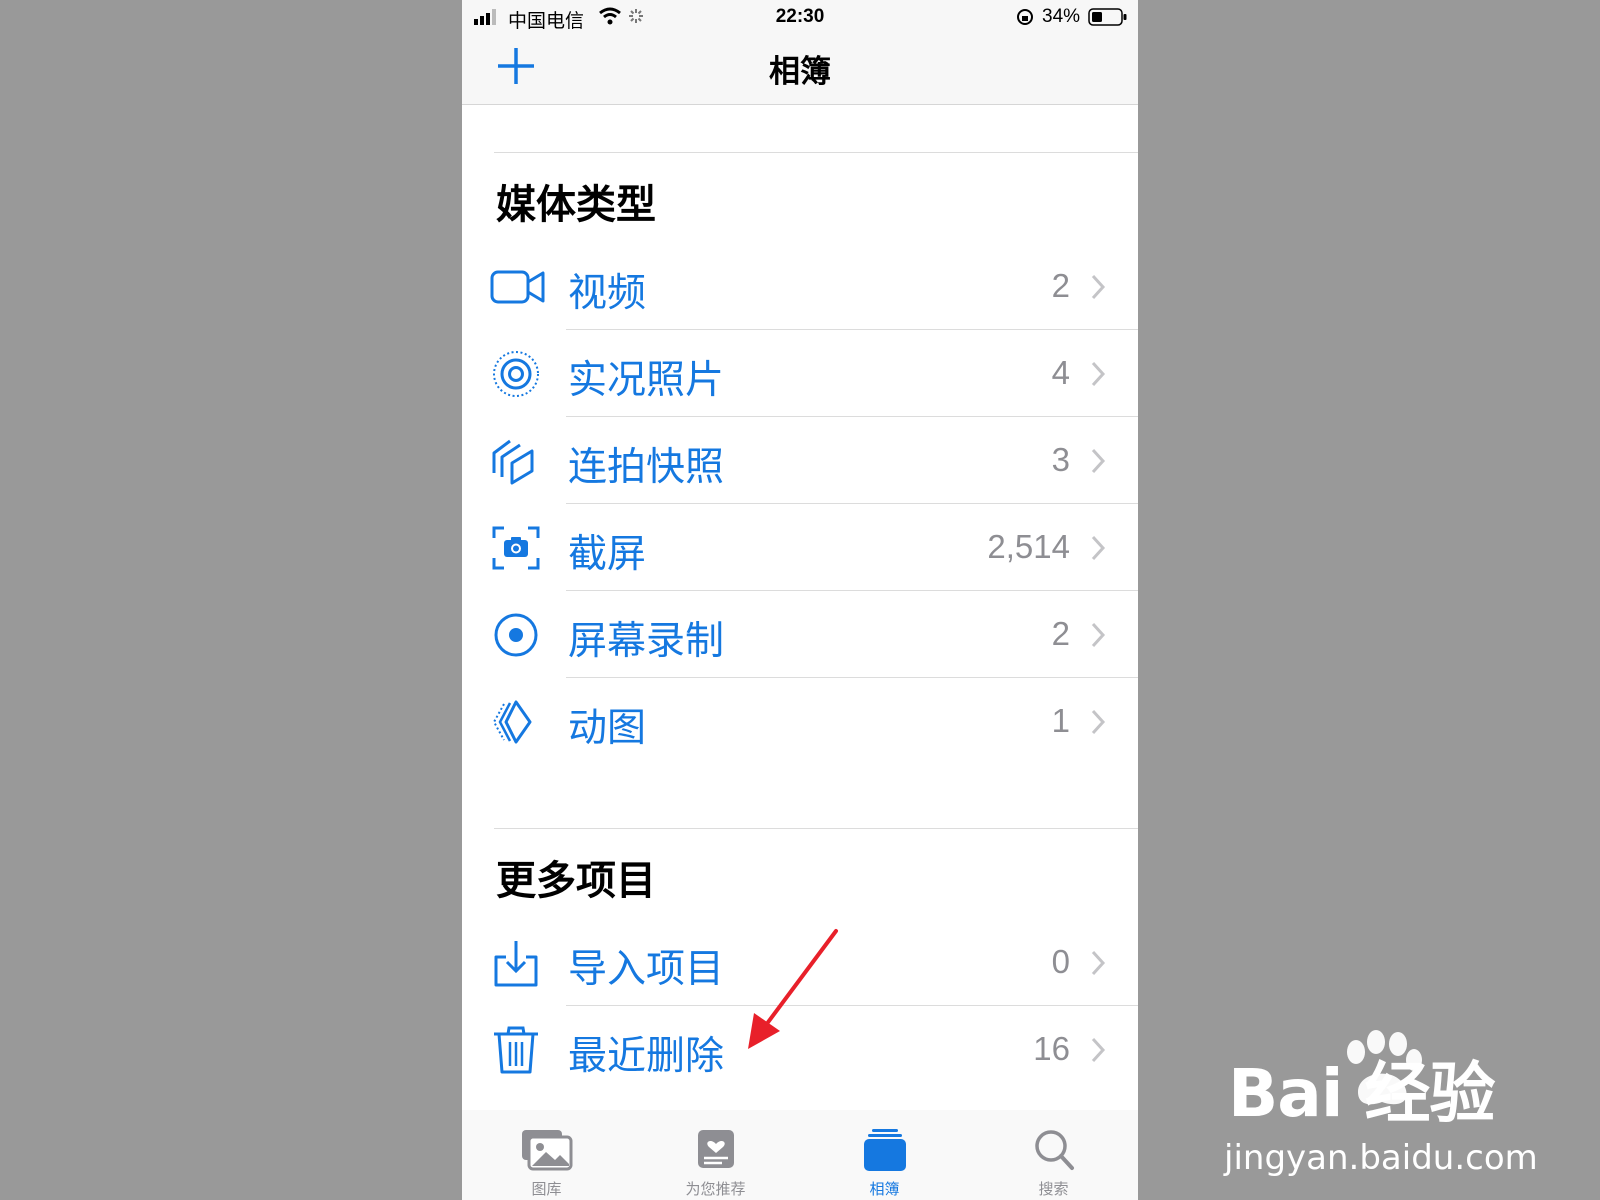  Describe the element at coordinates (1025, 17) in the screenshot. I see `orientation-lock-icon` at that location.